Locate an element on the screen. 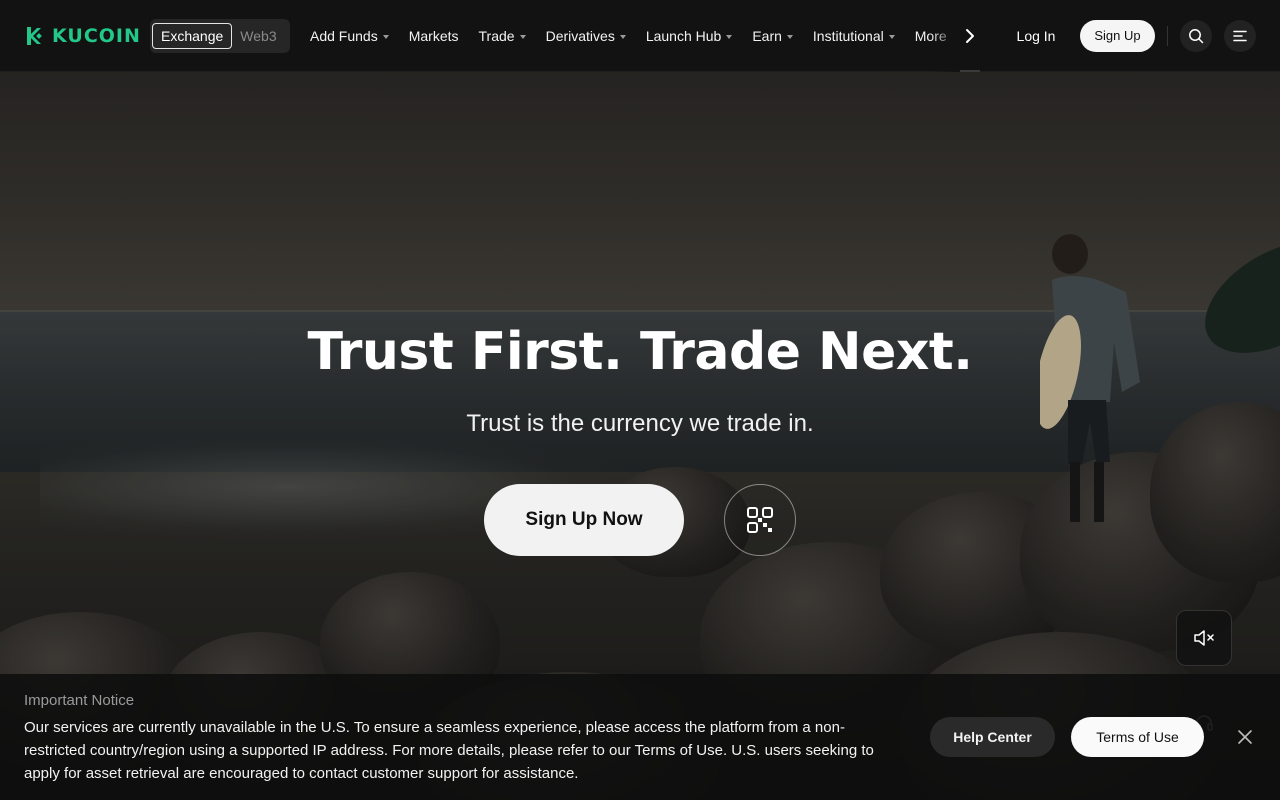 This screenshot has height=800, width=1280. kucoin-logo: KUCOIN is located at coordinates (82, 36).